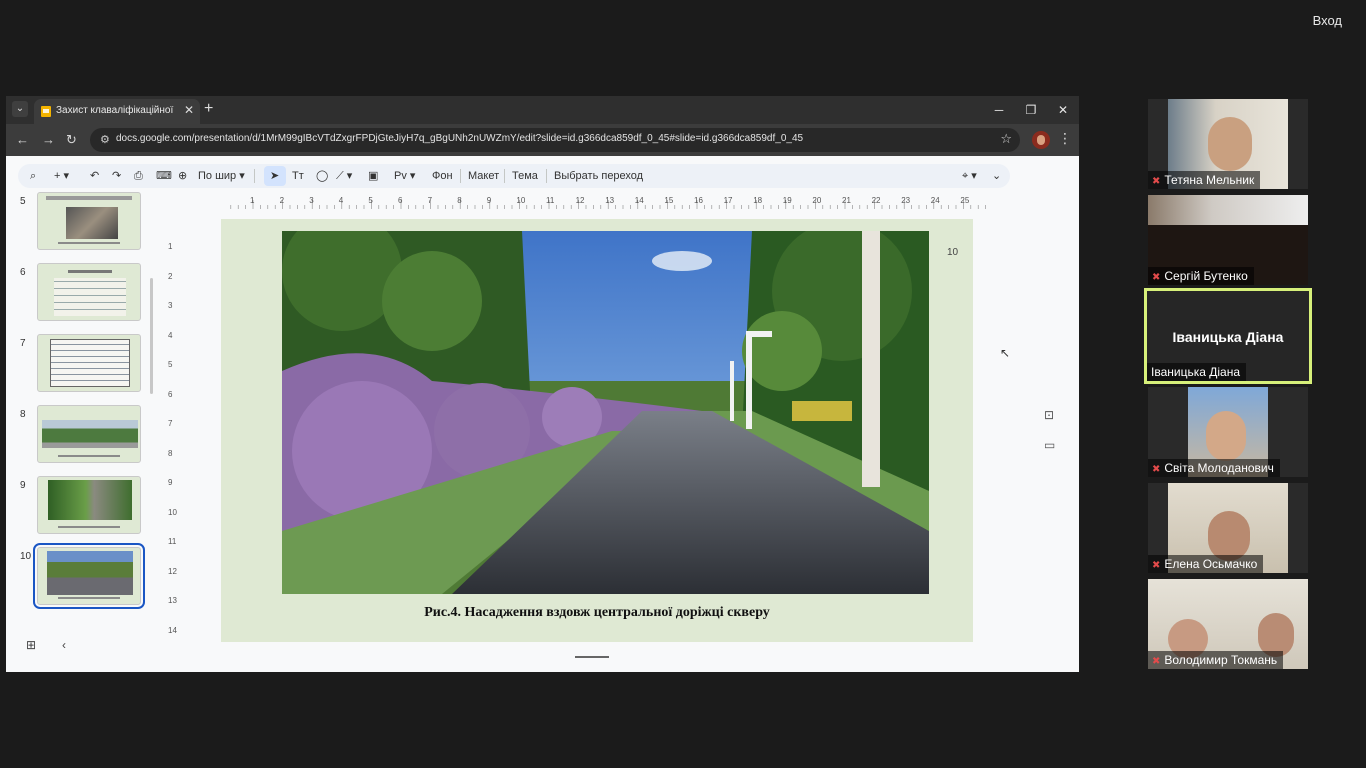  What do you see at coordinates (1041, 140) in the screenshot?
I see `profile-avatar` at bounding box center [1041, 140].